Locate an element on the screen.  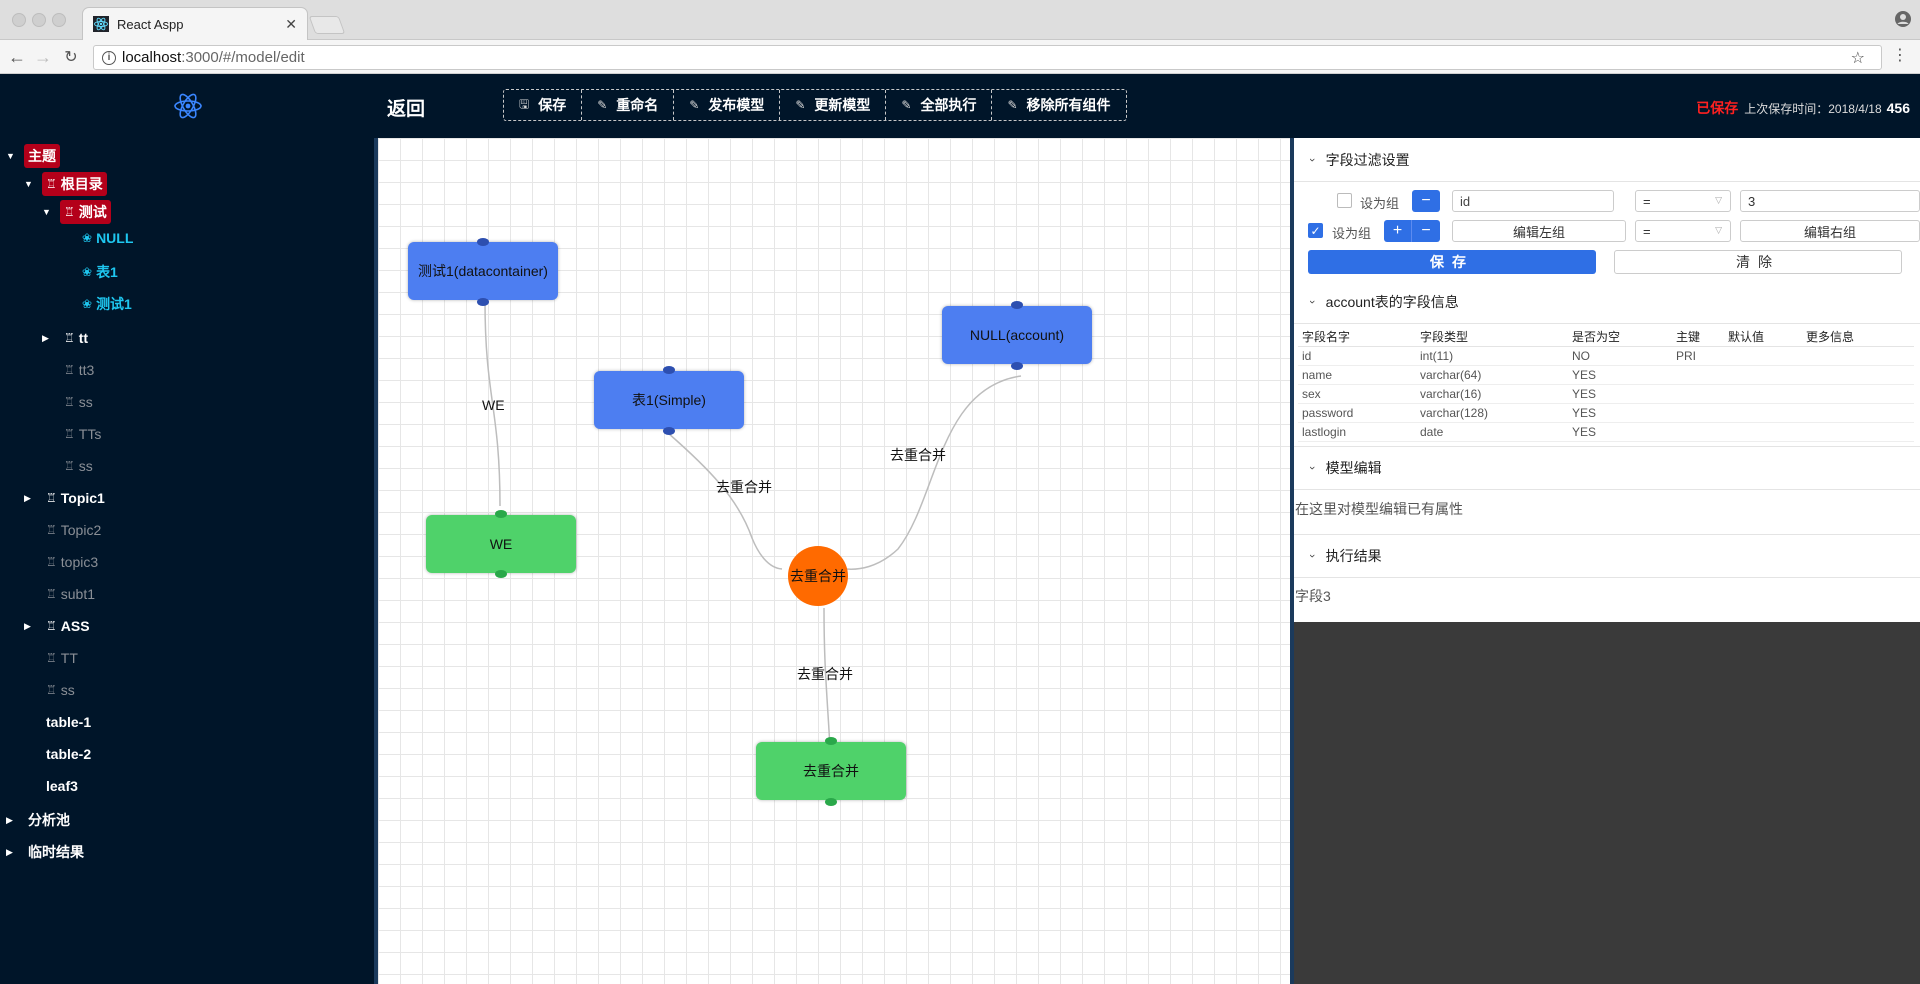
remove-all-button: ✎ 移除所有组件 is located at coordinates (1058, 105).